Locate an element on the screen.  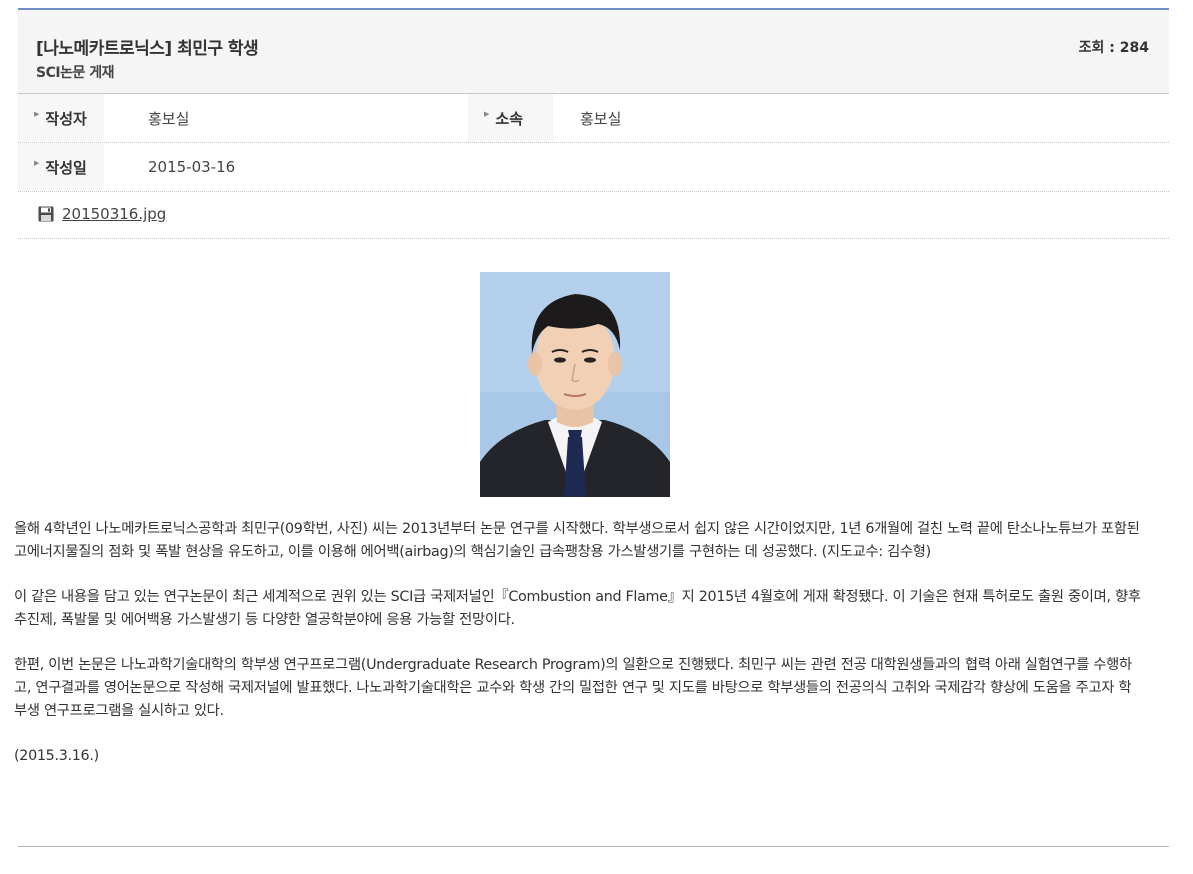
dept-label: ▶ 소속 is located at coordinates (511, 118).